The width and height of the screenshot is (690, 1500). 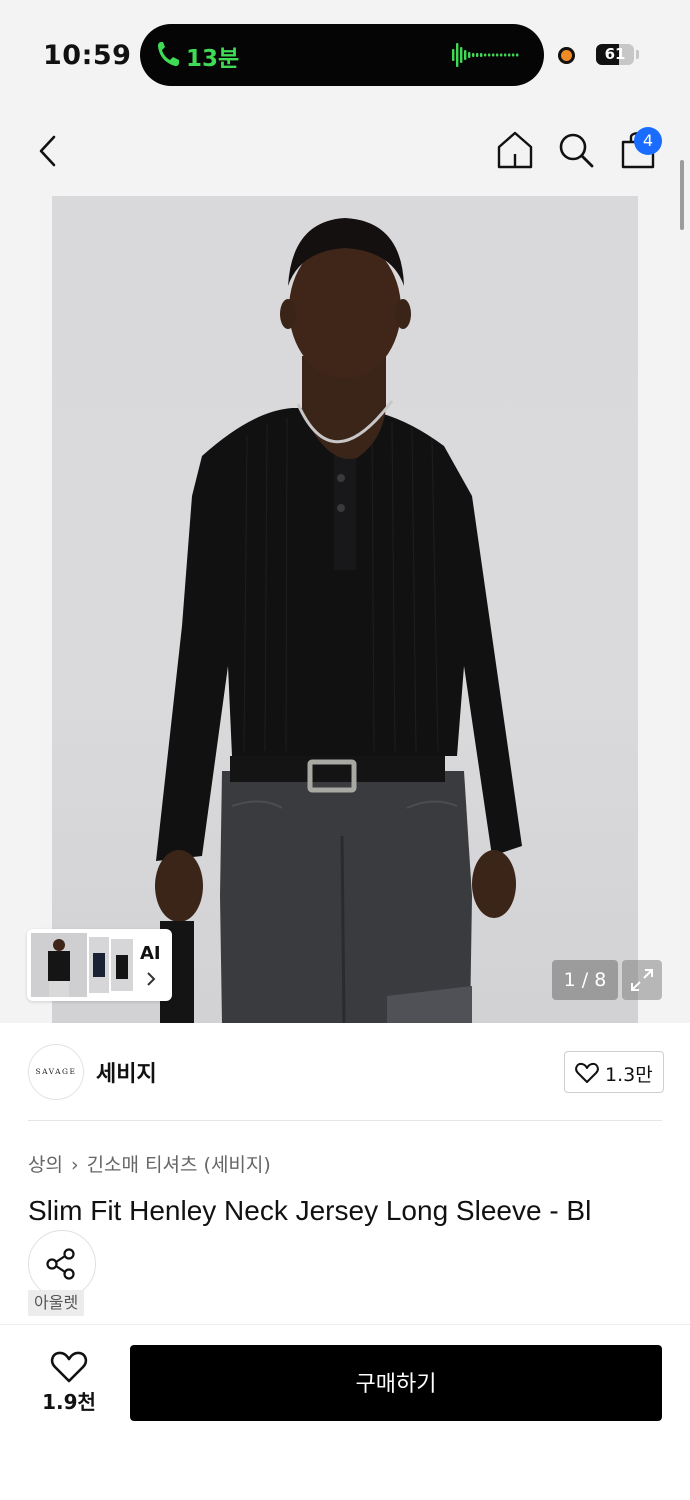 I want to click on brand-name: 세비지, so click(x=126, y=1072).